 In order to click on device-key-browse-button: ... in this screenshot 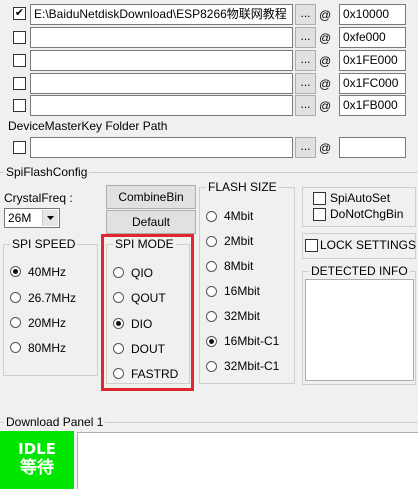, I will do `click(305, 147)`.